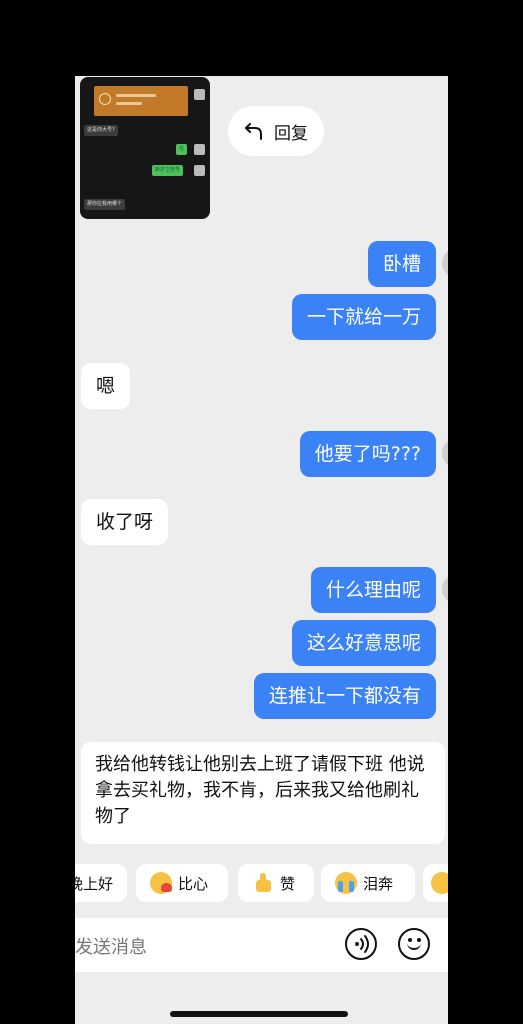 This screenshot has height=1024, width=523. I want to click on quick-reply-chip: 赞, so click(276, 883).